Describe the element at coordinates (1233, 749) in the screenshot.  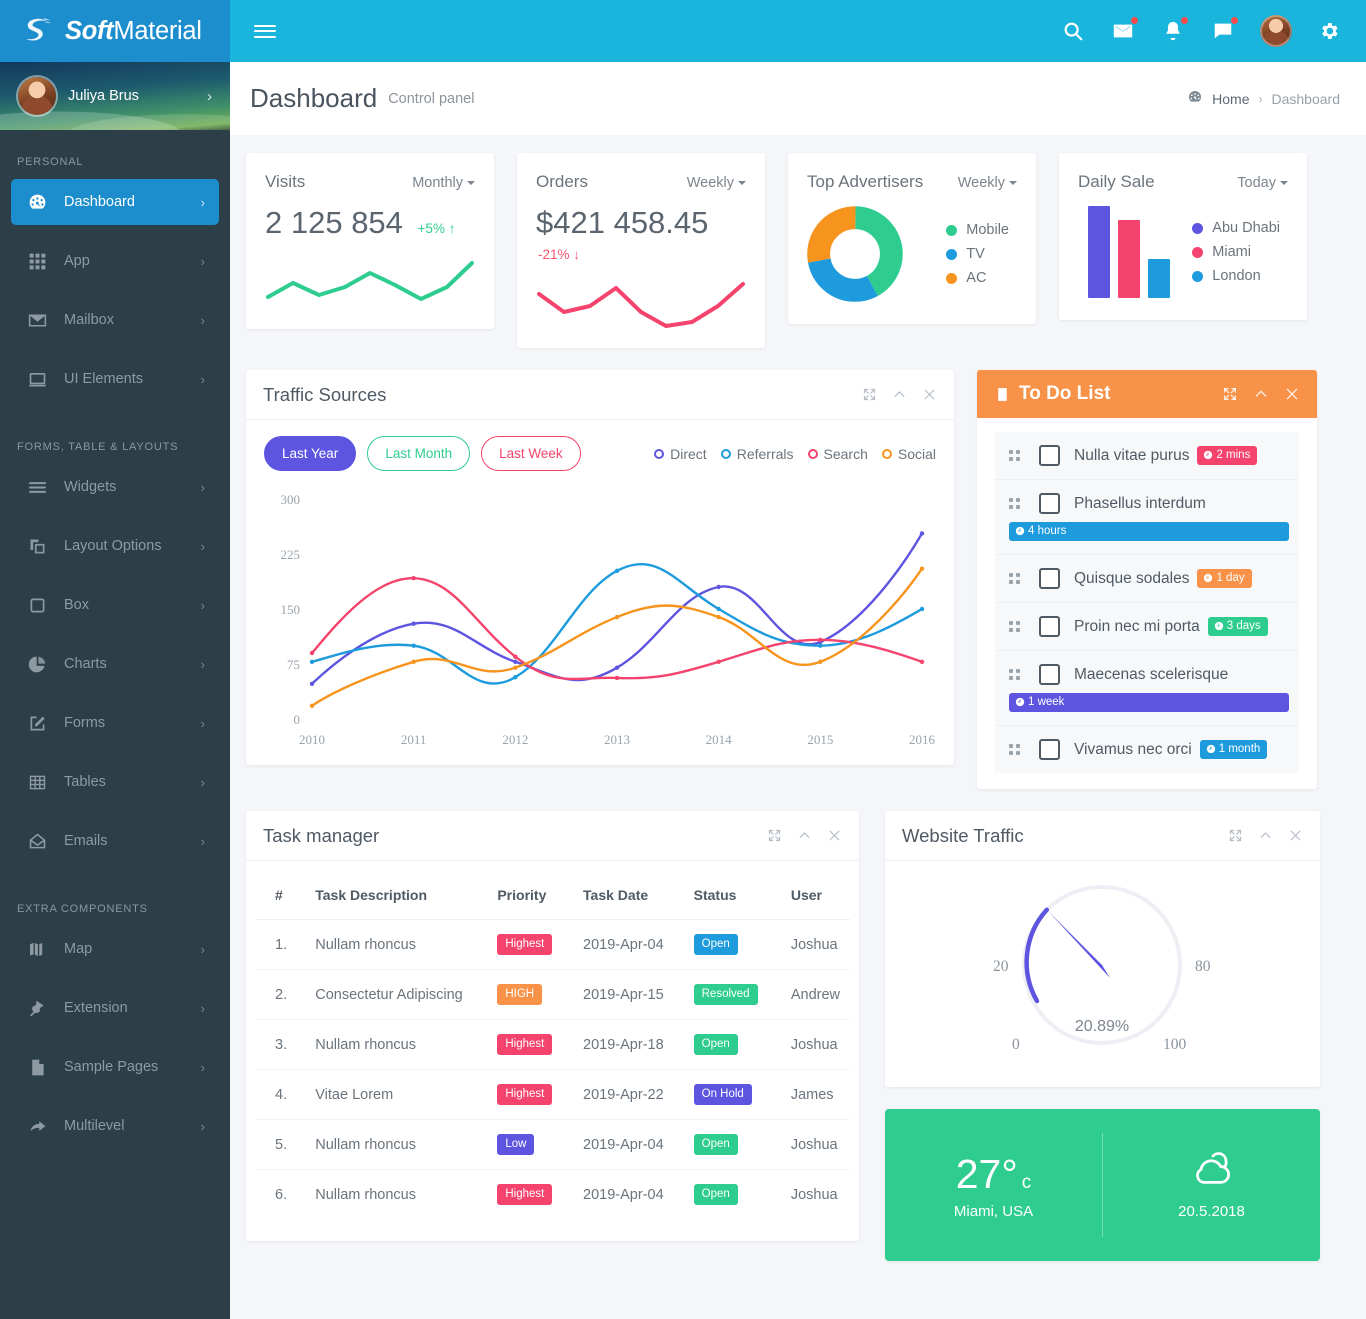
I see `status-badge: 1 month` at that location.